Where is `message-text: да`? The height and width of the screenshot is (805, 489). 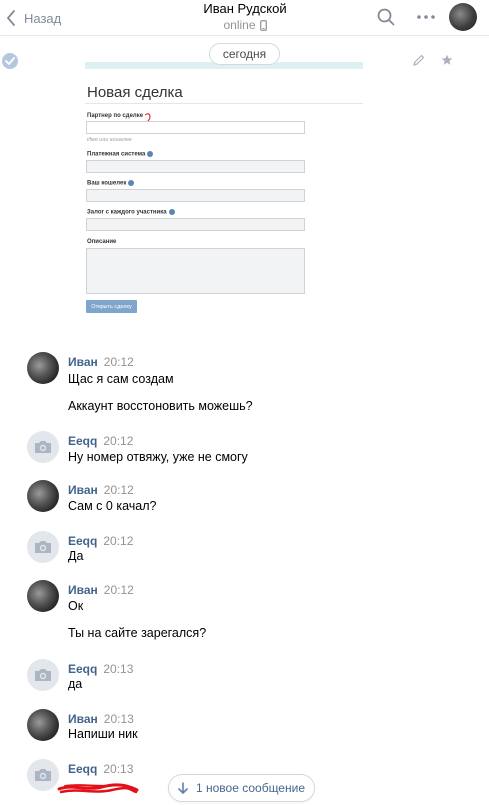
message-text: да is located at coordinates (75, 684).